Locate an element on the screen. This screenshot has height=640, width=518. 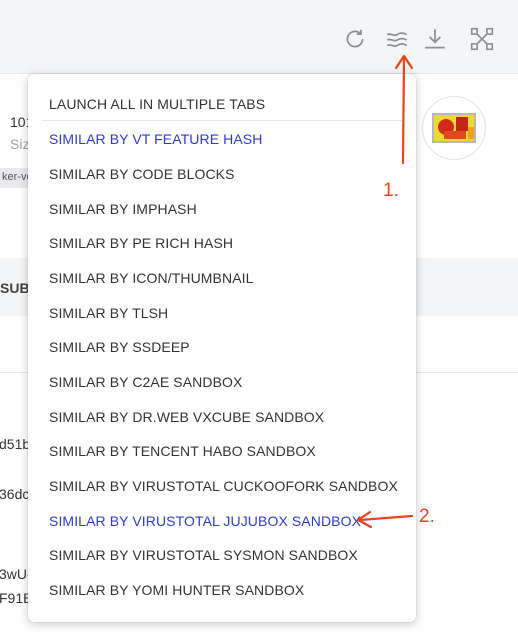
menu-item-tencent-habo-sandbox: SIMILAR BY TENCENT HABO SANDBOX is located at coordinates (182, 451).